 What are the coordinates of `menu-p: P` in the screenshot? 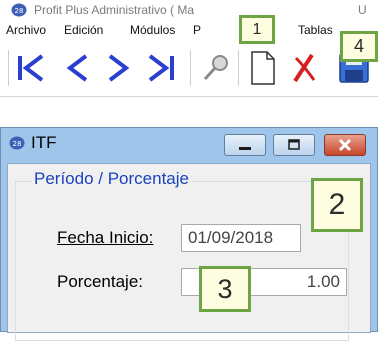 It's located at (197, 30).